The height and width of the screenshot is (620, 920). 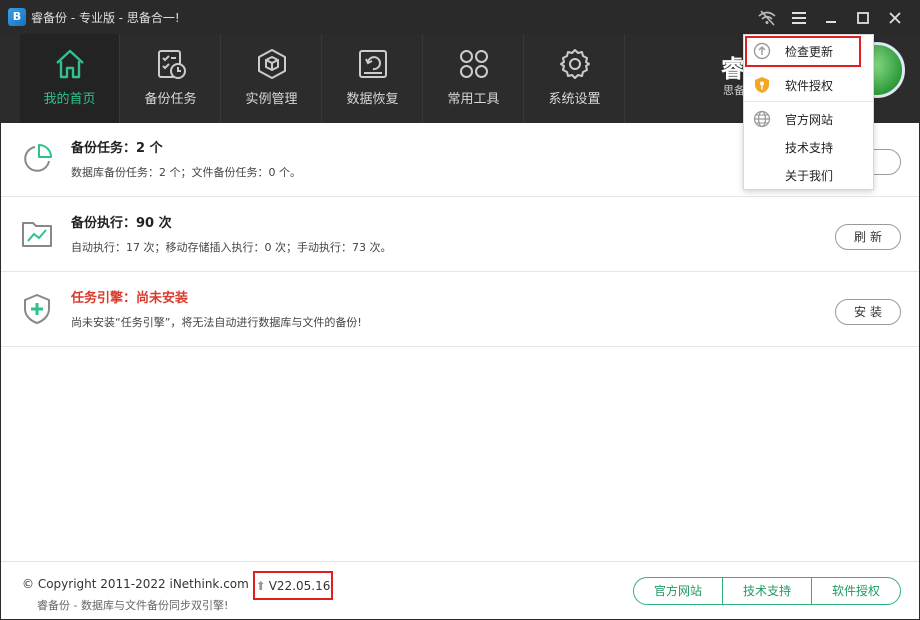 I want to click on gear-icon, so click(x=575, y=64).